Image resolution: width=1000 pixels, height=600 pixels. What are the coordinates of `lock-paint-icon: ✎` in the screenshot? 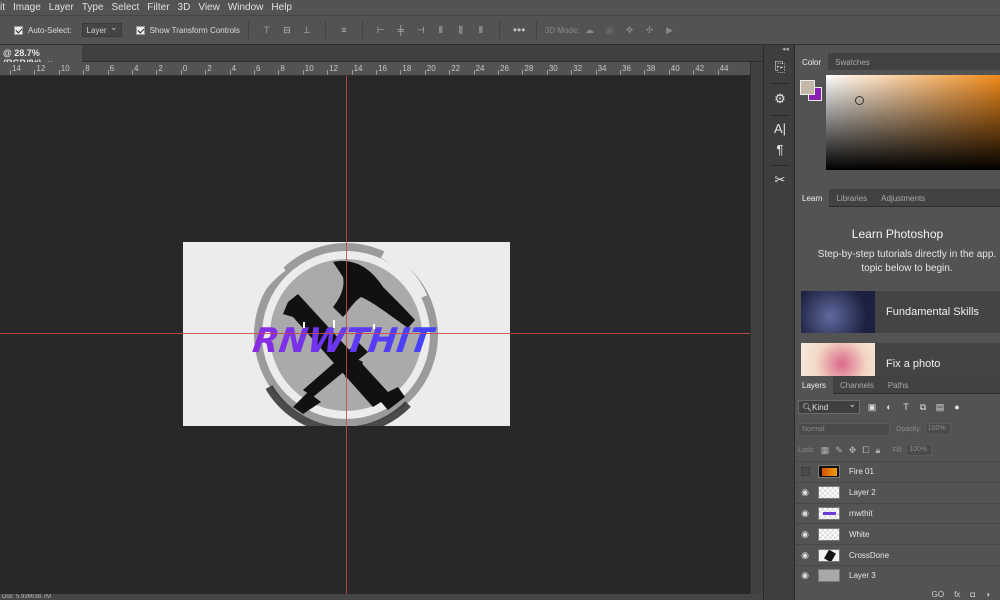 It's located at (839, 450).